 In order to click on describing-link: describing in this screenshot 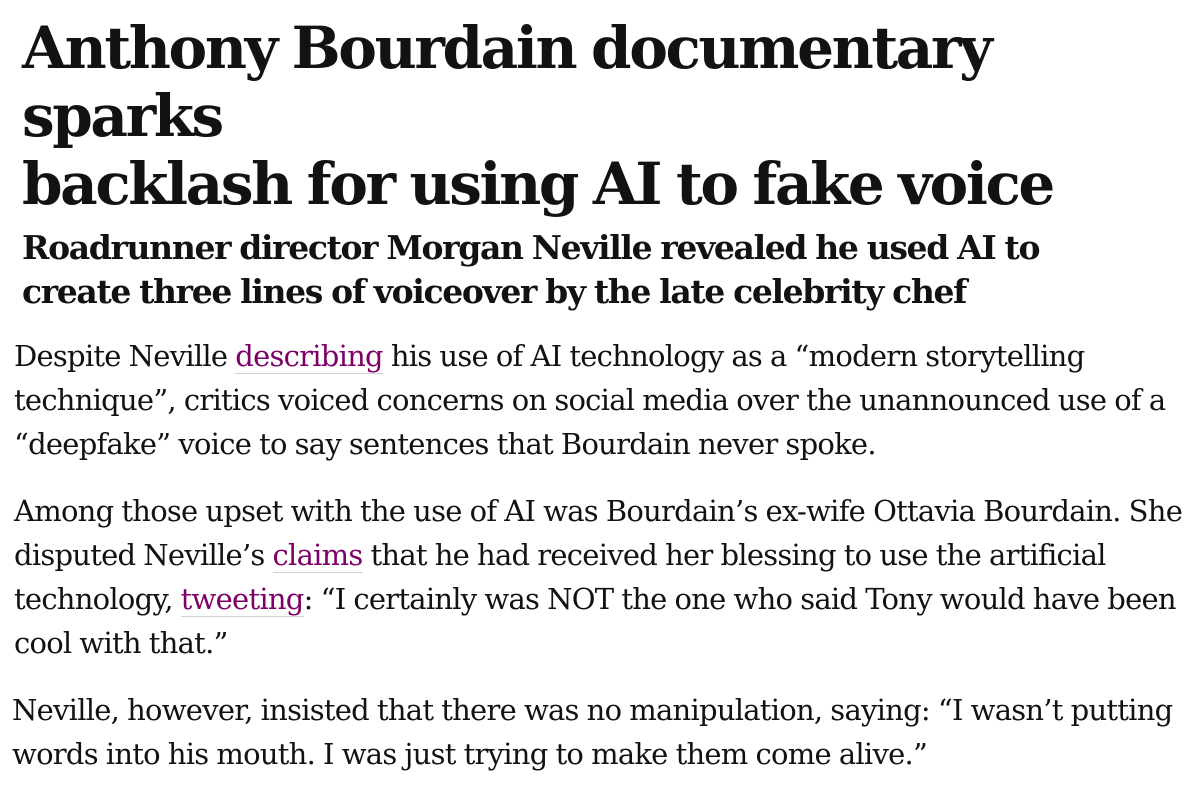, I will do `click(309, 356)`.